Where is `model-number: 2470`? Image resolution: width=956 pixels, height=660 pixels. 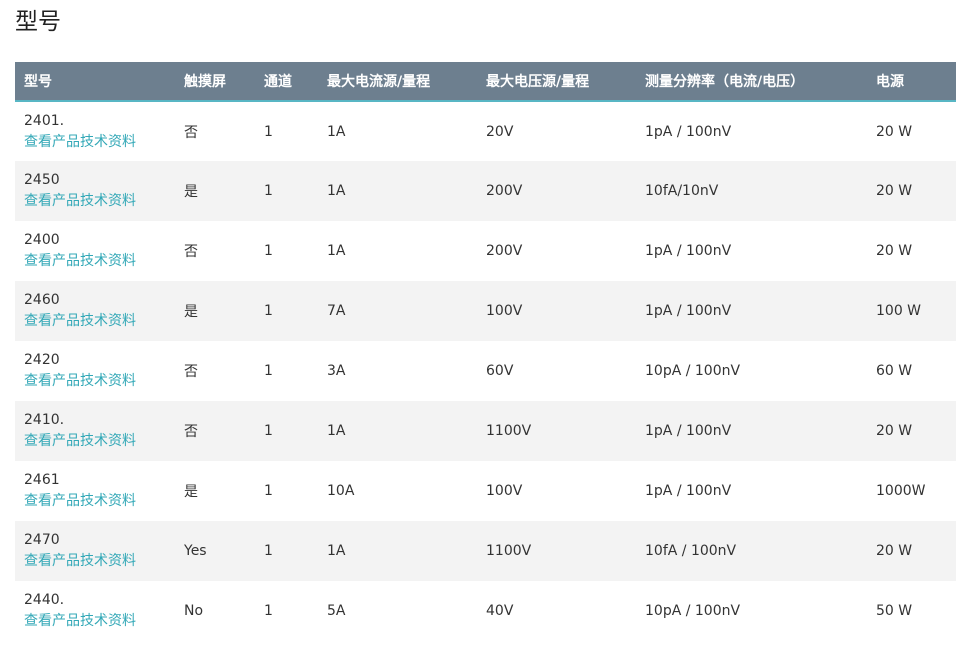 model-number: 2470 is located at coordinates (42, 540).